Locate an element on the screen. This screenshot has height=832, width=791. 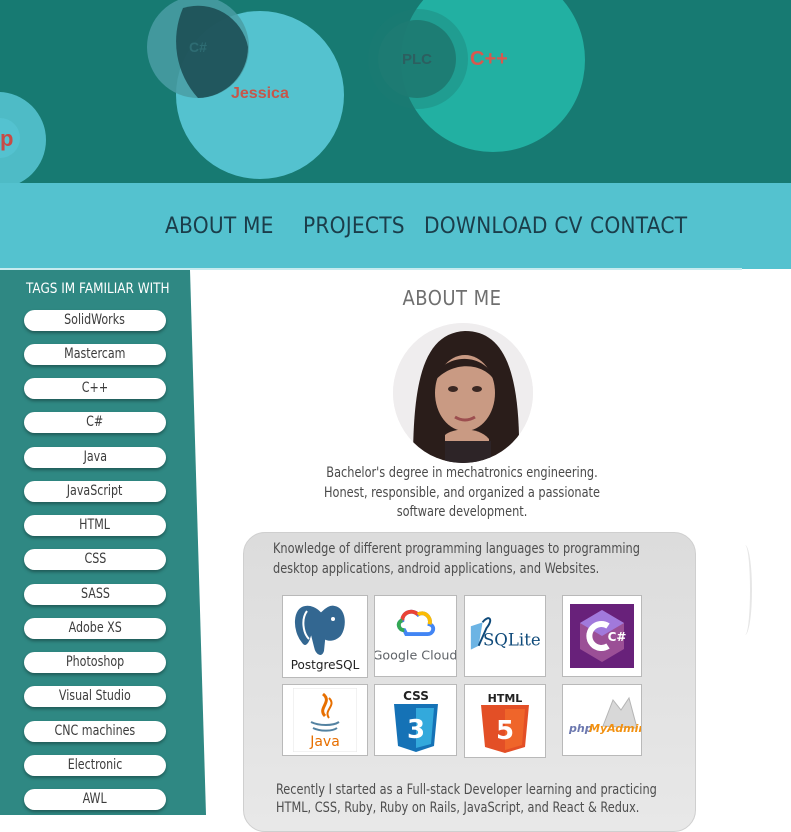
html5-logo-label: HTML is located at coordinates (505, 698).